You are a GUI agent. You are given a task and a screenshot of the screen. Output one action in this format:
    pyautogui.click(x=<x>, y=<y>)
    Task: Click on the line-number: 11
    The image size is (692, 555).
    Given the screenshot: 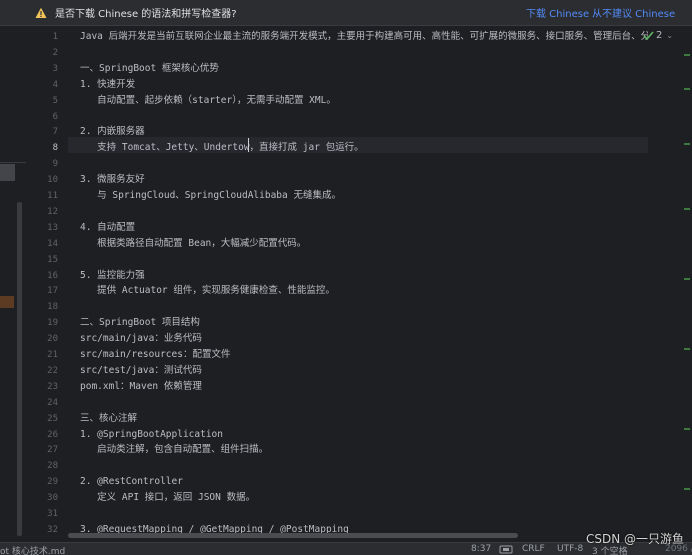 What is the action you would take?
    pyautogui.click(x=52, y=196)
    